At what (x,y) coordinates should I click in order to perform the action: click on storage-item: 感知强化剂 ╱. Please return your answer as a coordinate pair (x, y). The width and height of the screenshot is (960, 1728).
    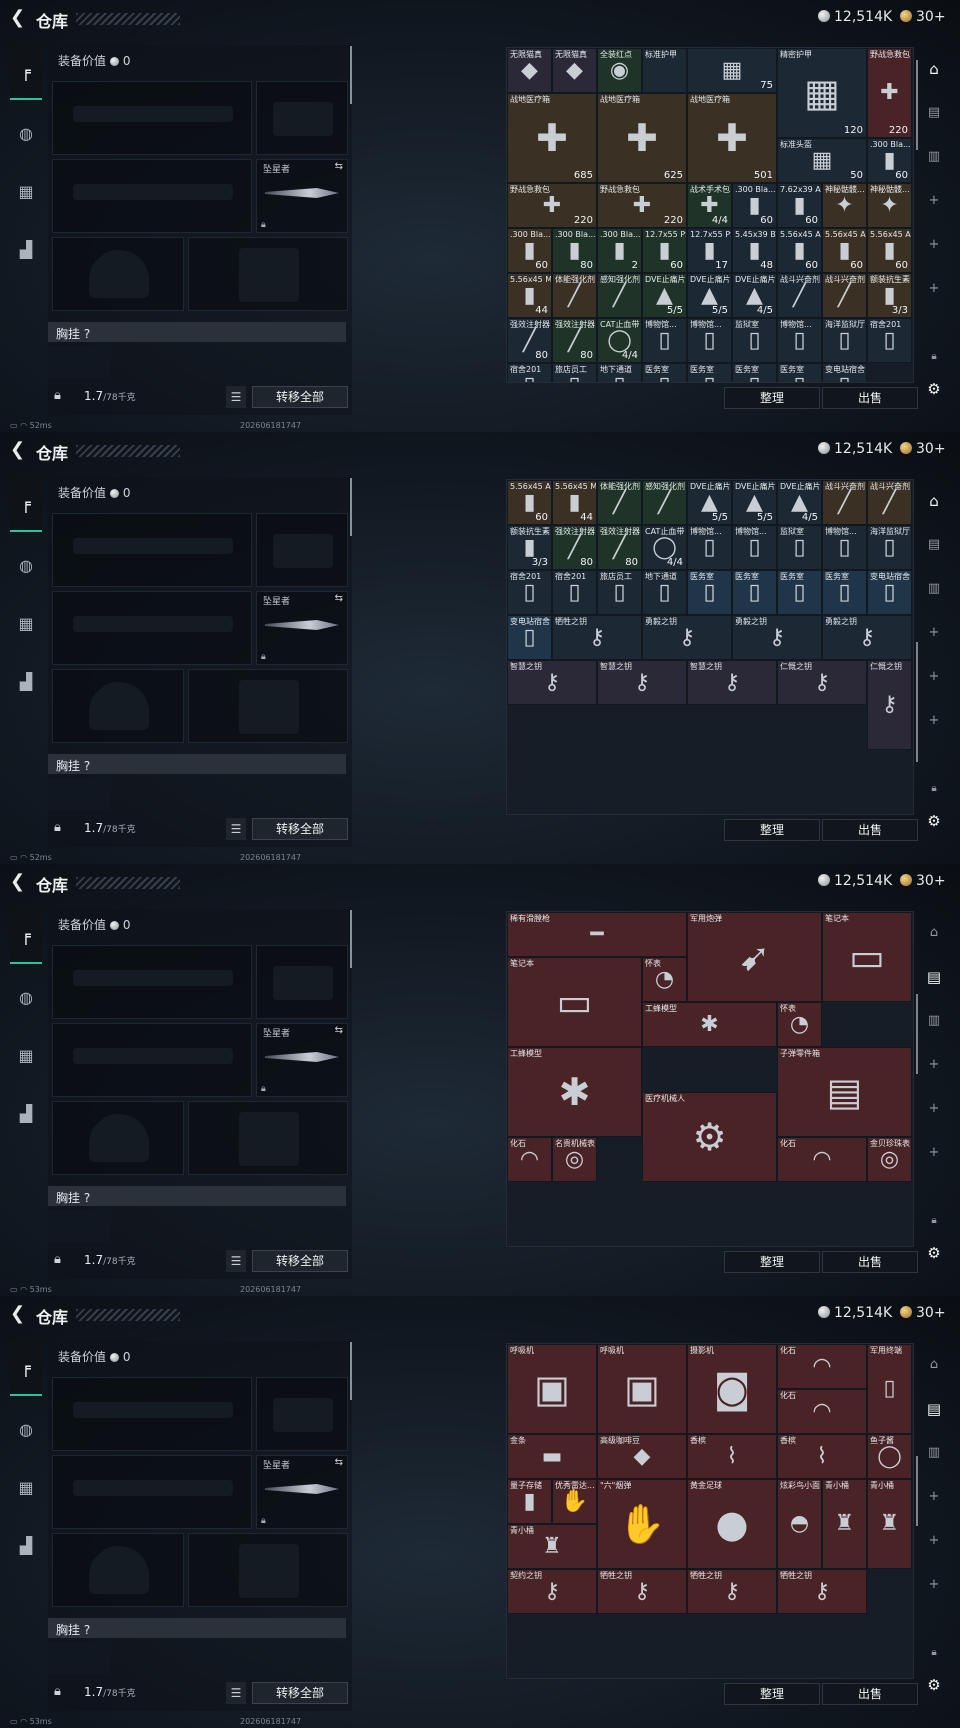
    Looking at the image, I should click on (619, 295).